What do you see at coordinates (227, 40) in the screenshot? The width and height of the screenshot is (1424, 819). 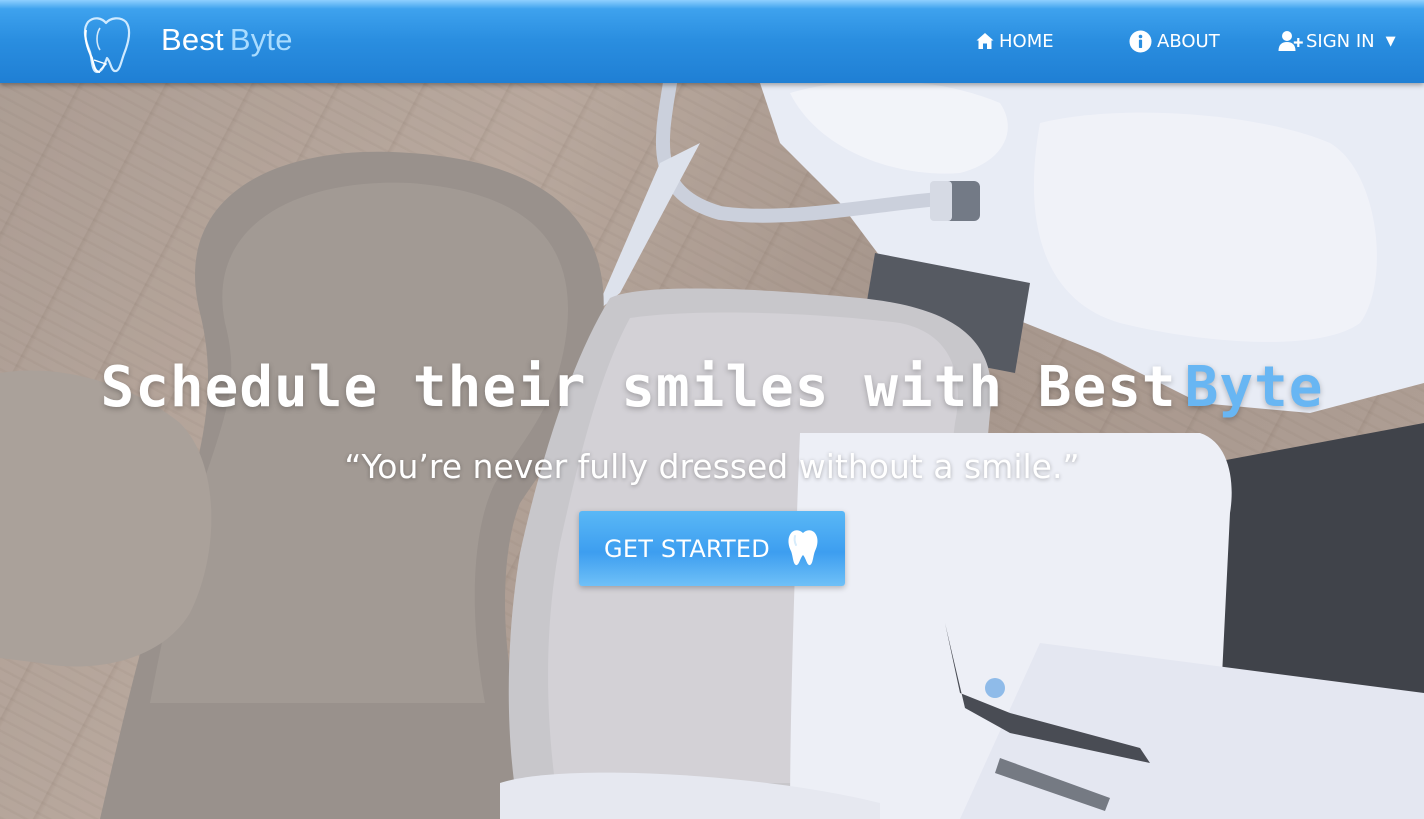 I see `brand-logo-text: Best Byte` at bounding box center [227, 40].